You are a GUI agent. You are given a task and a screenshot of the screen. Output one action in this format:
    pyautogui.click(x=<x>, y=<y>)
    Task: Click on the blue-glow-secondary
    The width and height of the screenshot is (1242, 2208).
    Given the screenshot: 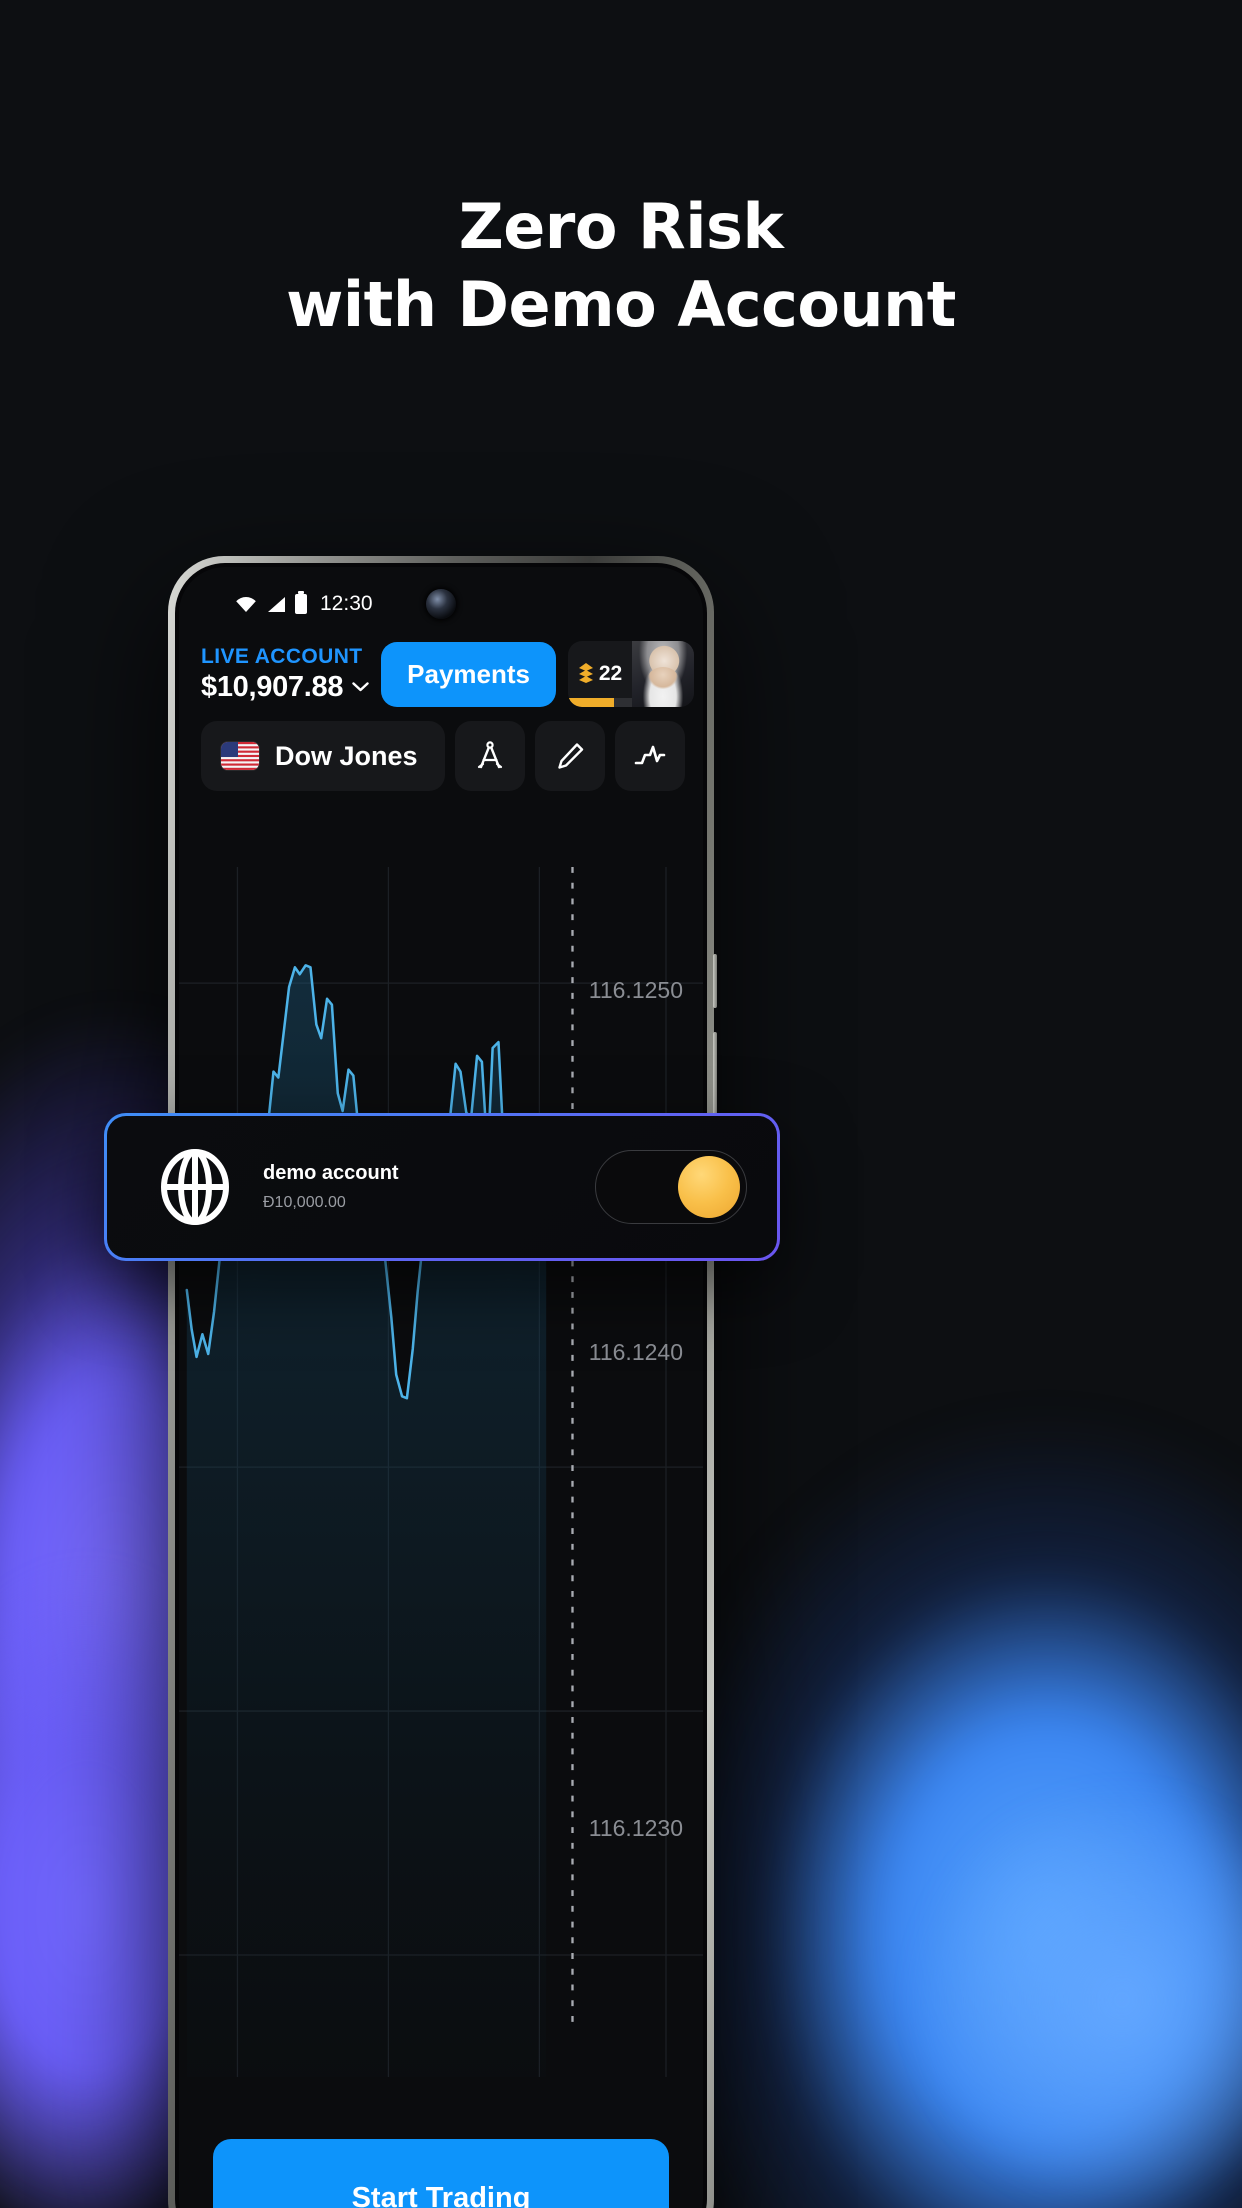 What is the action you would take?
    pyautogui.click(x=1042, y=1964)
    